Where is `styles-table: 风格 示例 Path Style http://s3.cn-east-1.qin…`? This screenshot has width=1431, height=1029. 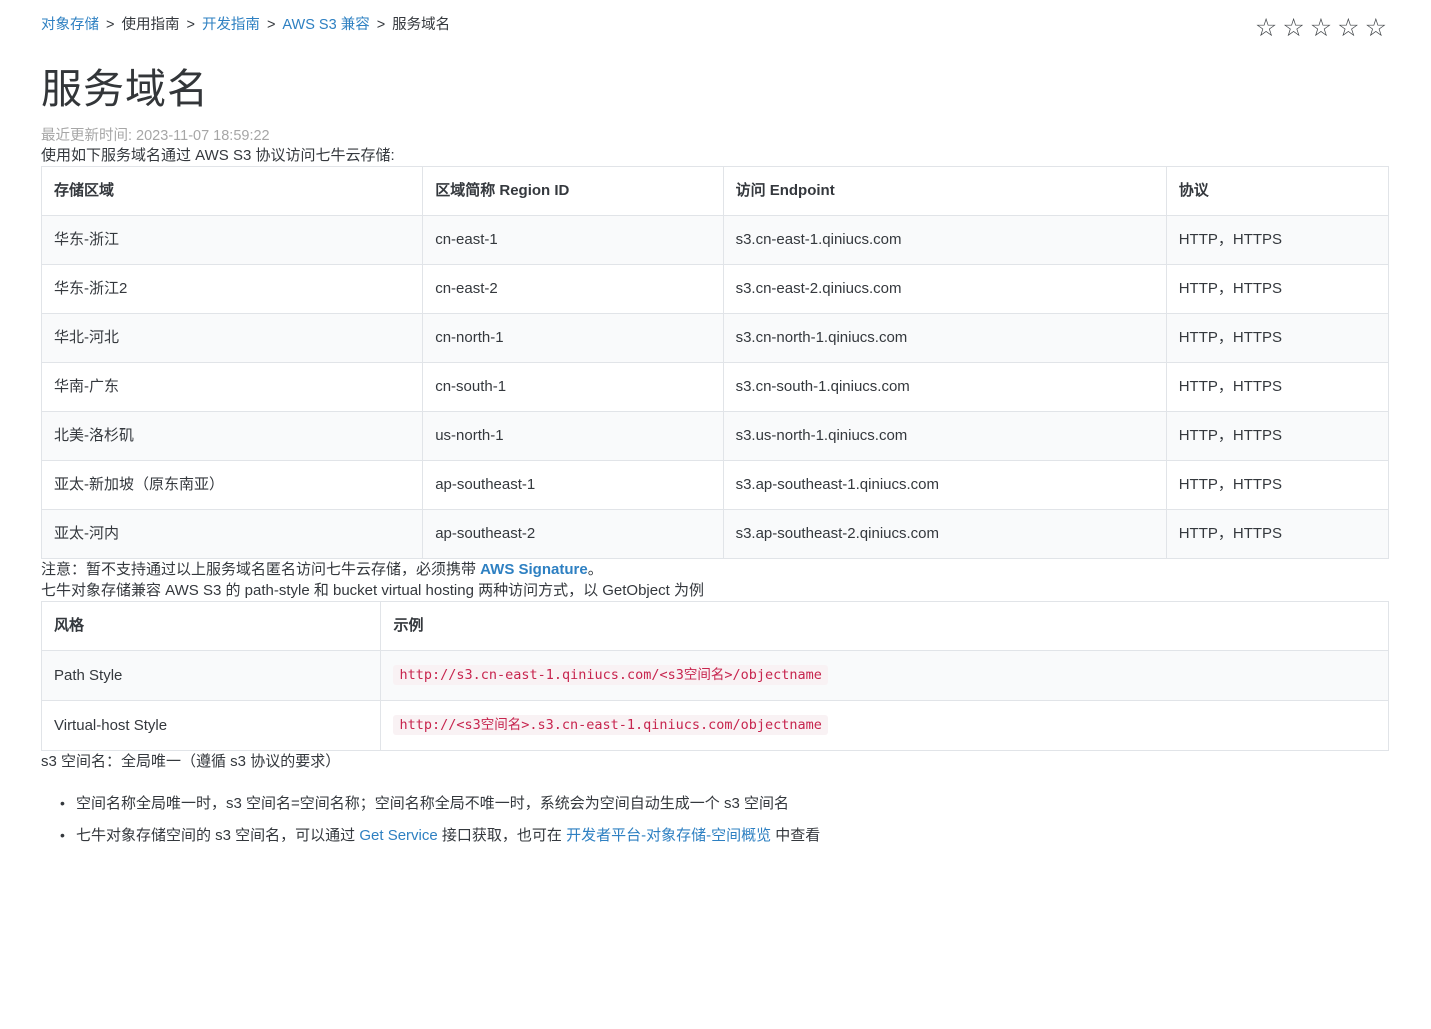
styles-table: 风格 示例 Path Style http://s3.cn-east-1.qin… is located at coordinates (714, 676).